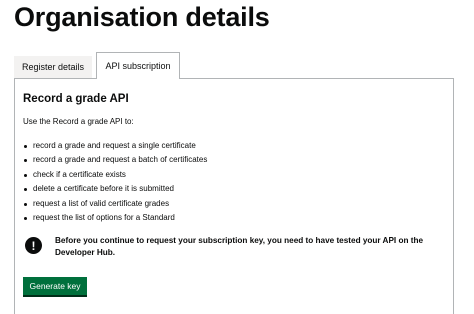  What do you see at coordinates (76, 99) in the screenshot?
I see `panel-heading: Record a grade API` at bounding box center [76, 99].